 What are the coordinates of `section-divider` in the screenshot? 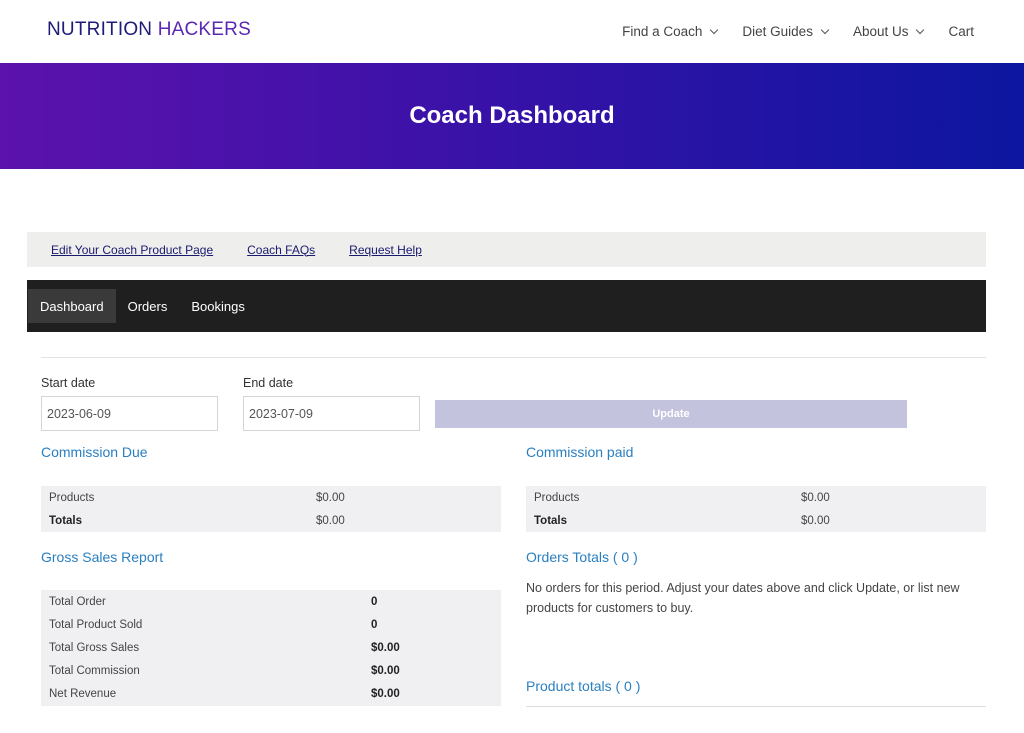 It's located at (513, 357).